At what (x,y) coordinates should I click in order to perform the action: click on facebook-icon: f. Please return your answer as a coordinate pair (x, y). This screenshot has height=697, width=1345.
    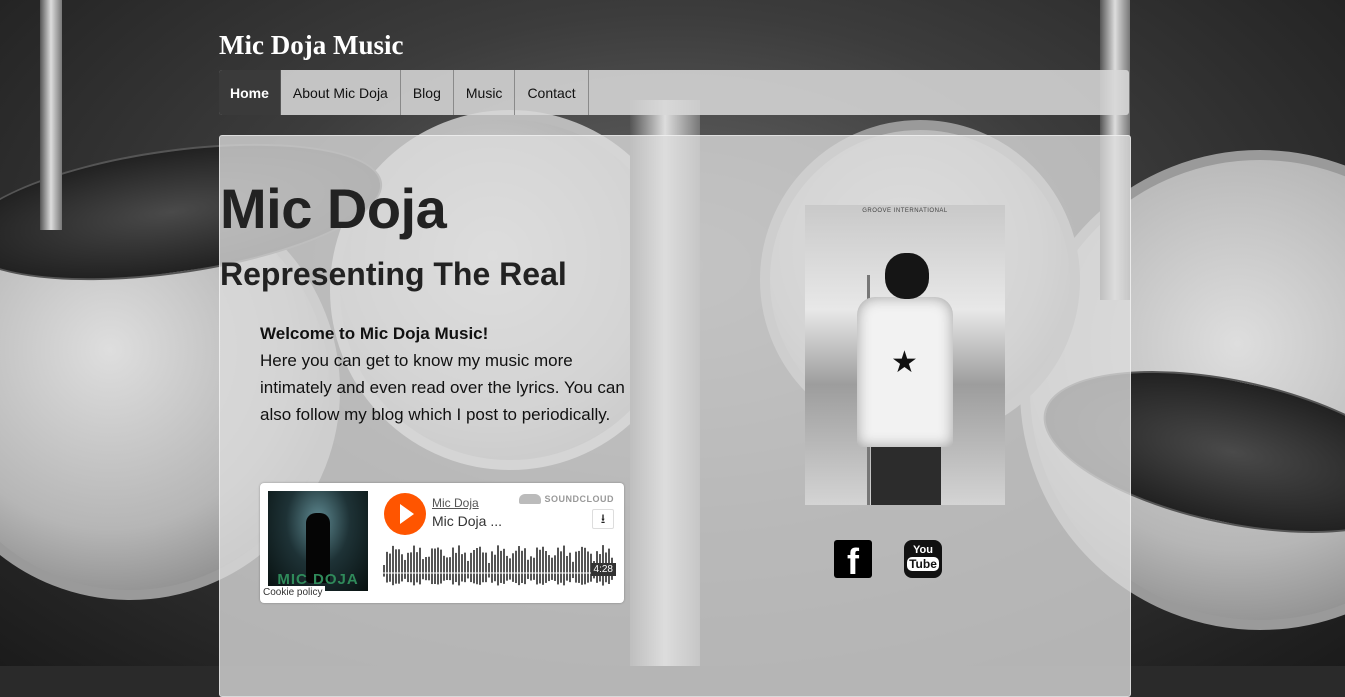
    Looking at the image, I should click on (853, 561).